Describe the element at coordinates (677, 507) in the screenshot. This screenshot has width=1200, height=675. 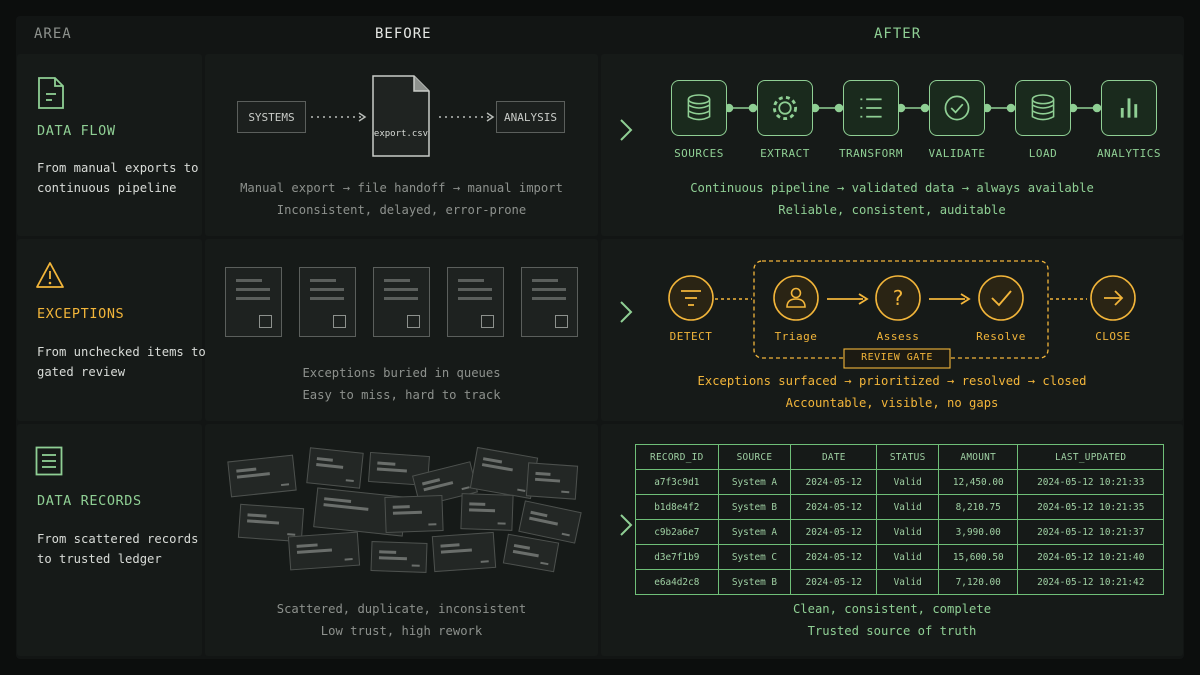
I see `ledger-cell: b1d8e4f2` at that location.